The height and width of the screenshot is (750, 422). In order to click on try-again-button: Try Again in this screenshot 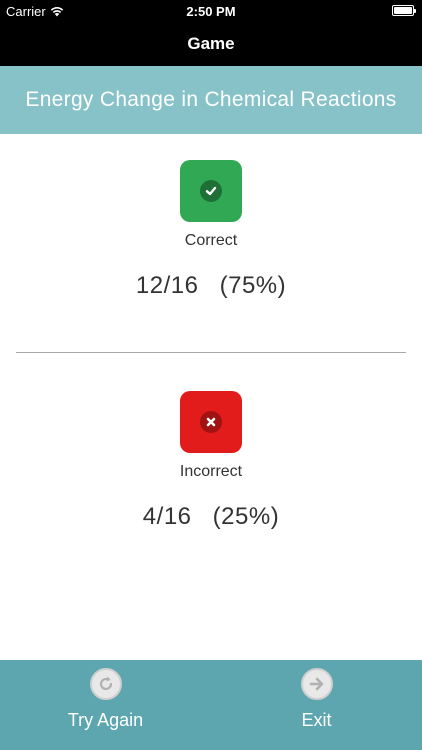, I will do `click(105, 705)`.